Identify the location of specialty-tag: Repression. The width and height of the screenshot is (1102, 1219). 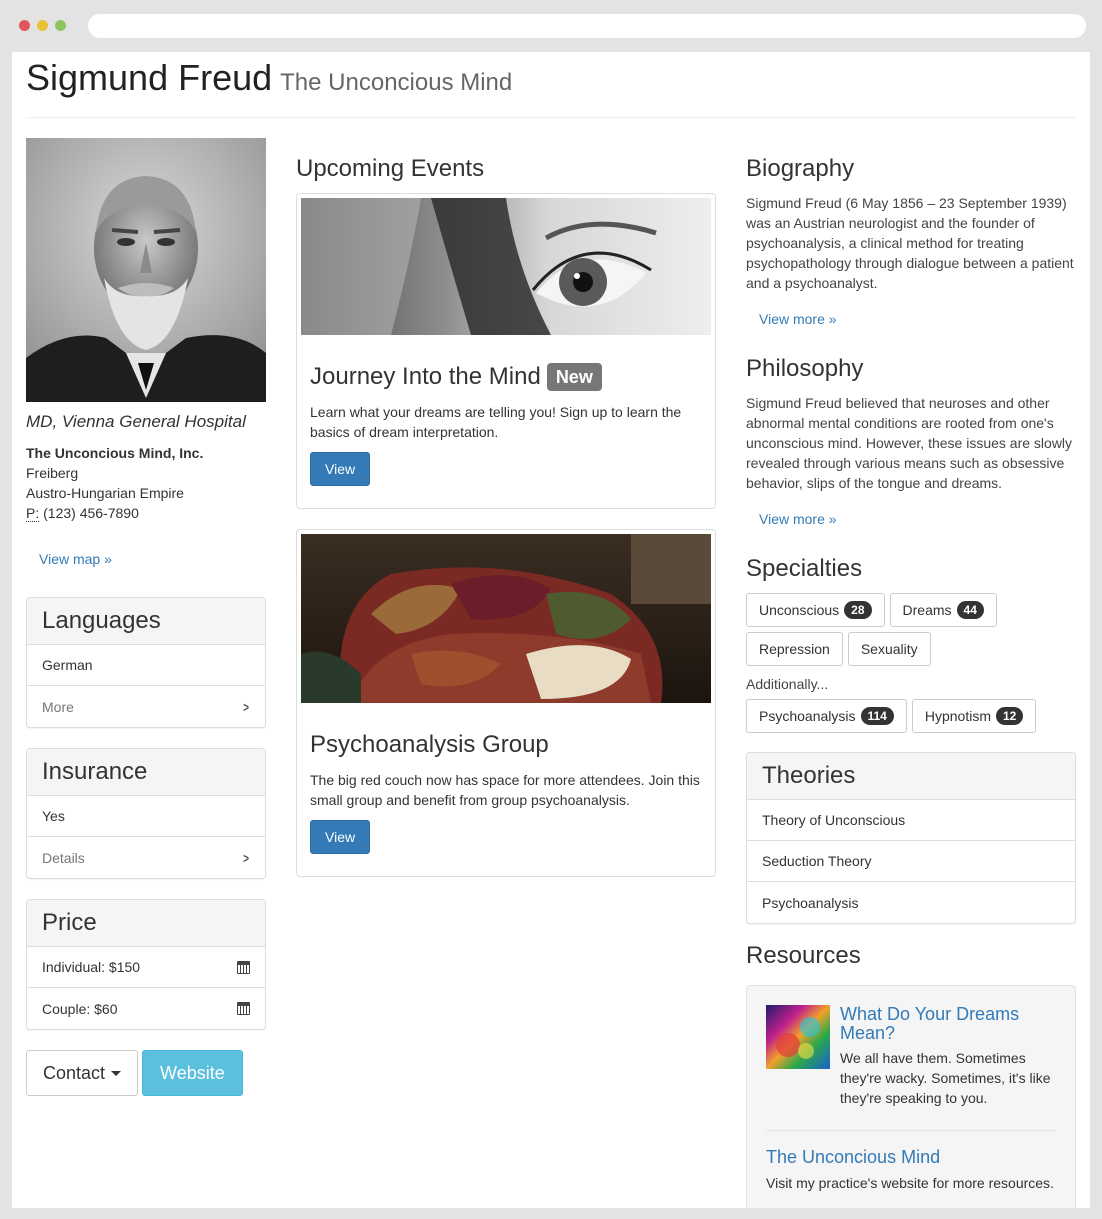
(794, 649).